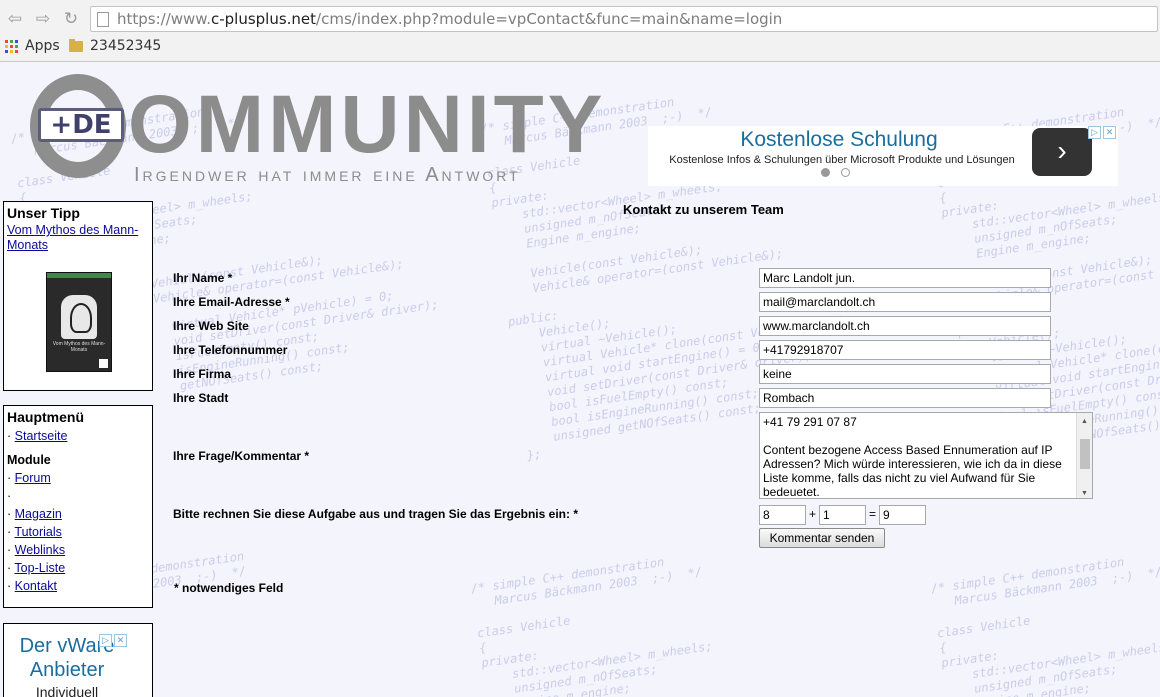 The image size is (1160, 697). Describe the element at coordinates (873, 514) in the screenshot. I see `captcha-equals: =` at that location.